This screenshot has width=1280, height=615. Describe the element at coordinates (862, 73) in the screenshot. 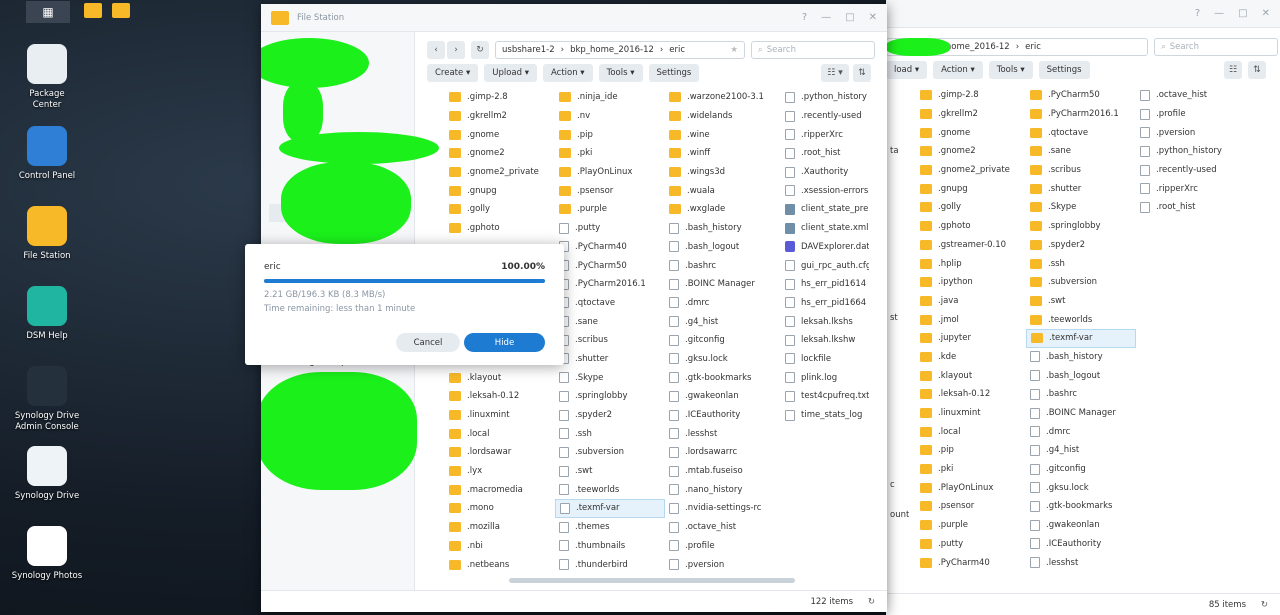

I see `sort-icon: ⇅` at that location.